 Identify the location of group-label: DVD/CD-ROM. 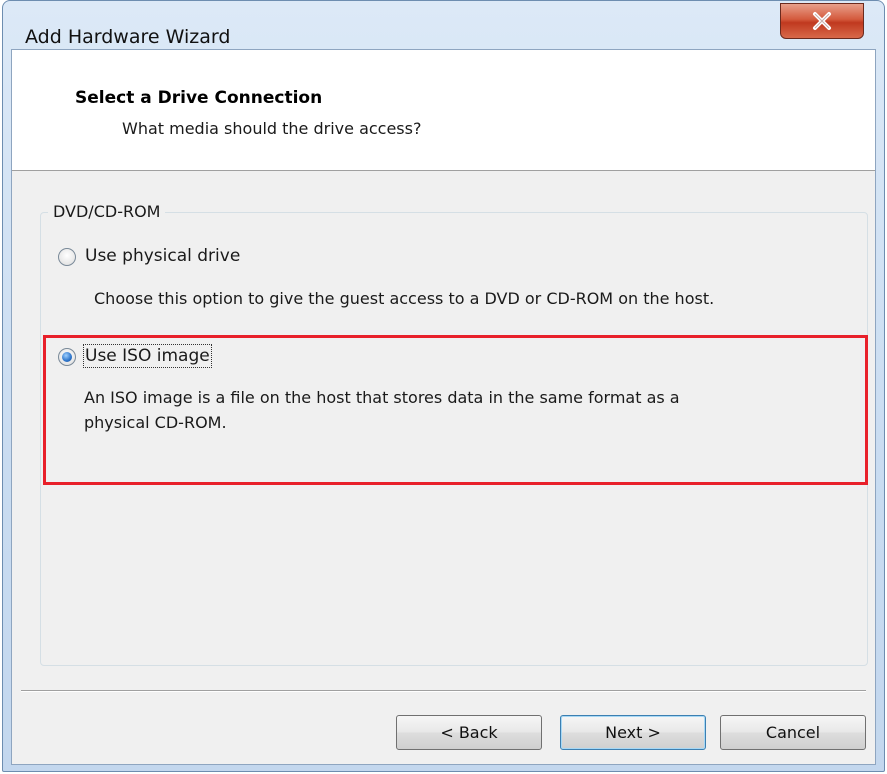
(107, 211).